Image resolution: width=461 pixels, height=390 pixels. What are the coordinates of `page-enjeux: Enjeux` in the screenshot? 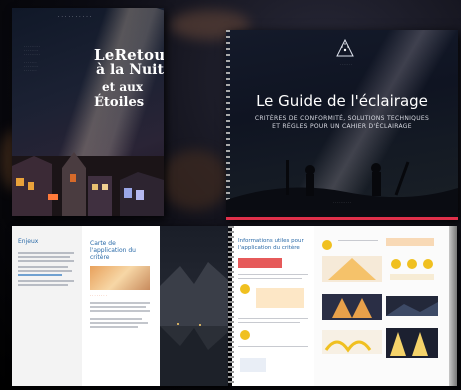 It's located at (47, 306).